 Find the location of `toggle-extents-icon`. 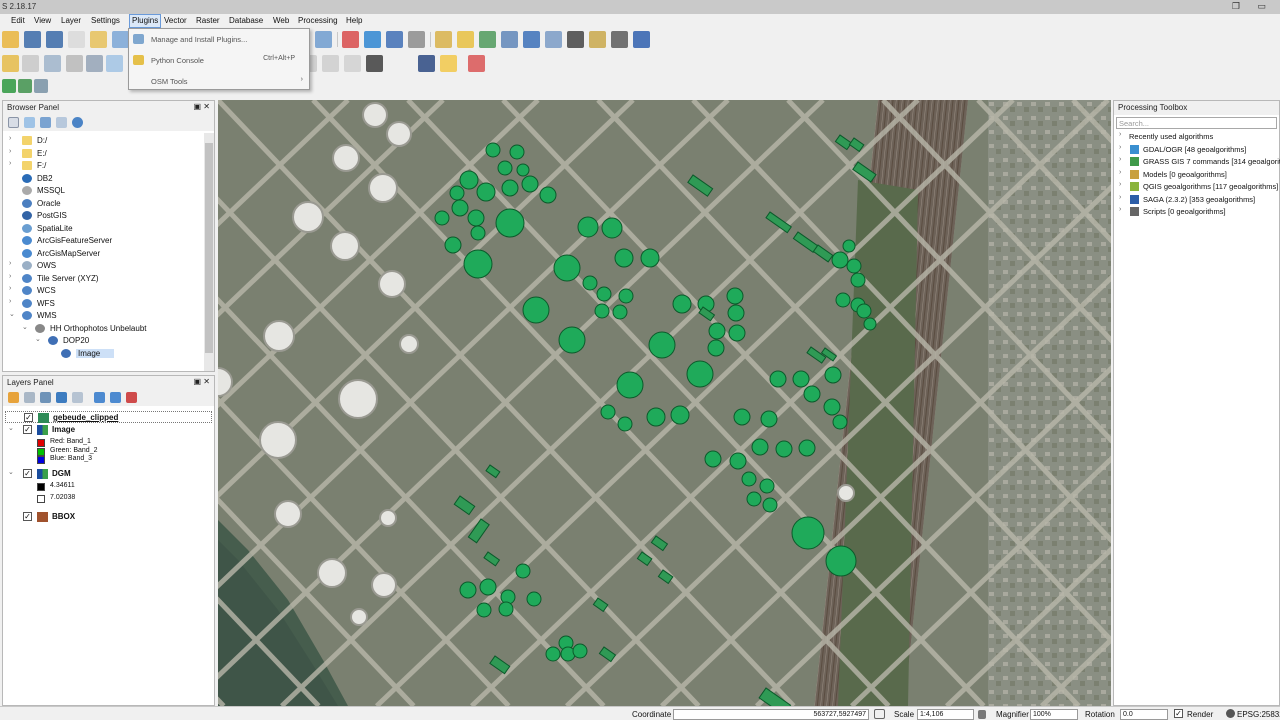

toggle-extents-icon is located at coordinates (879, 714).